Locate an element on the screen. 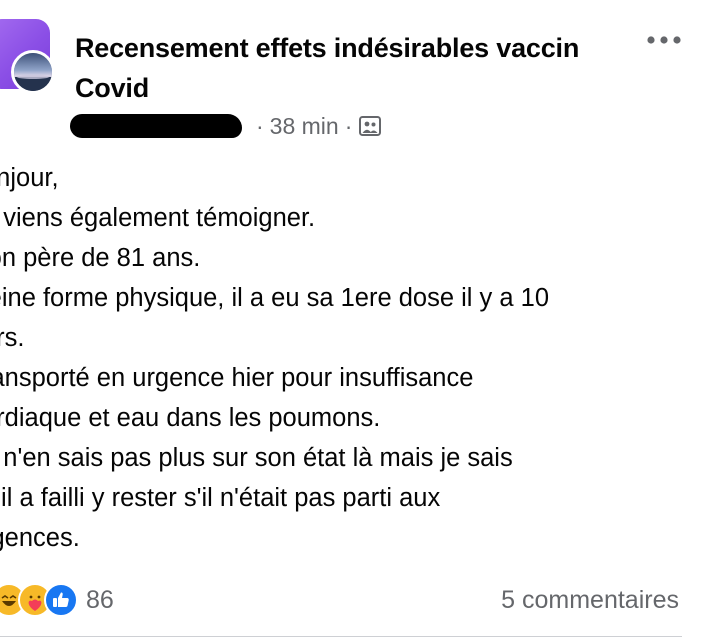 This screenshot has width=704, height=640. post-line: rgences. is located at coordinates (40, 538).